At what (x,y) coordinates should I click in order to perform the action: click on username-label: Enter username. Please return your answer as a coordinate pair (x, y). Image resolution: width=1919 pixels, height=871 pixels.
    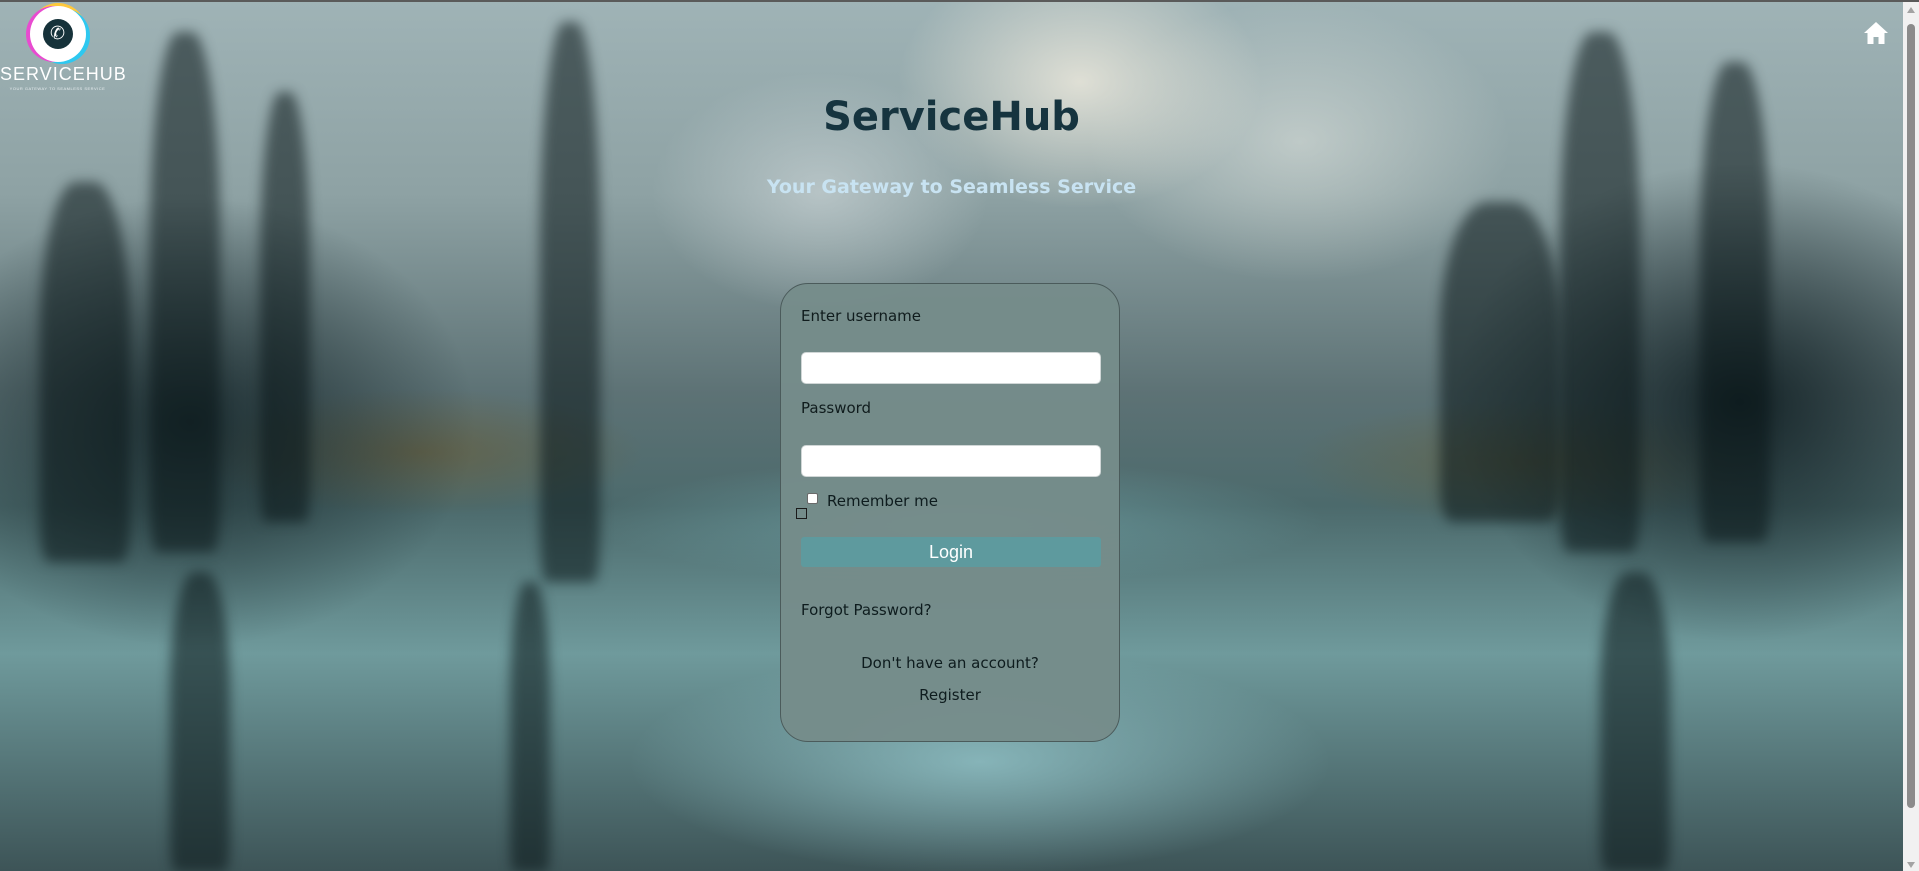
    Looking at the image, I should click on (861, 316).